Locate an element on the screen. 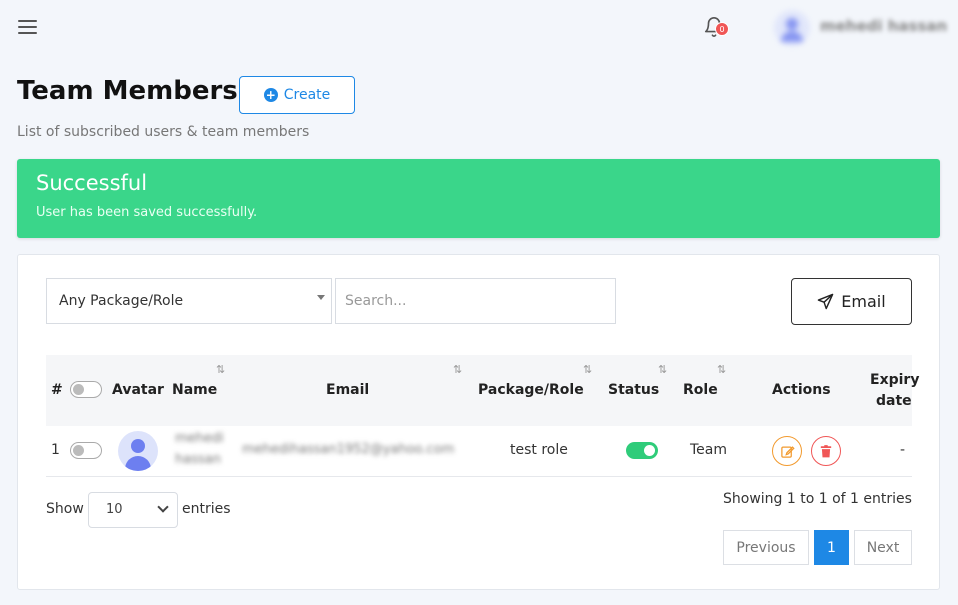 This screenshot has width=958, height=605. package-role-select: Any Package/Role is located at coordinates (189, 301).